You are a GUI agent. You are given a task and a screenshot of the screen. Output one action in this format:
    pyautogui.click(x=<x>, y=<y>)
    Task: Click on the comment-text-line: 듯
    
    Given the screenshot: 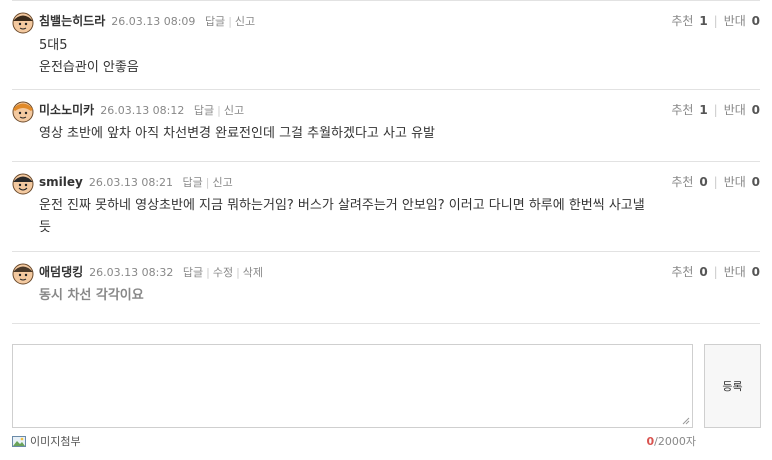 What is the action you would take?
    pyautogui.click(x=45, y=227)
    